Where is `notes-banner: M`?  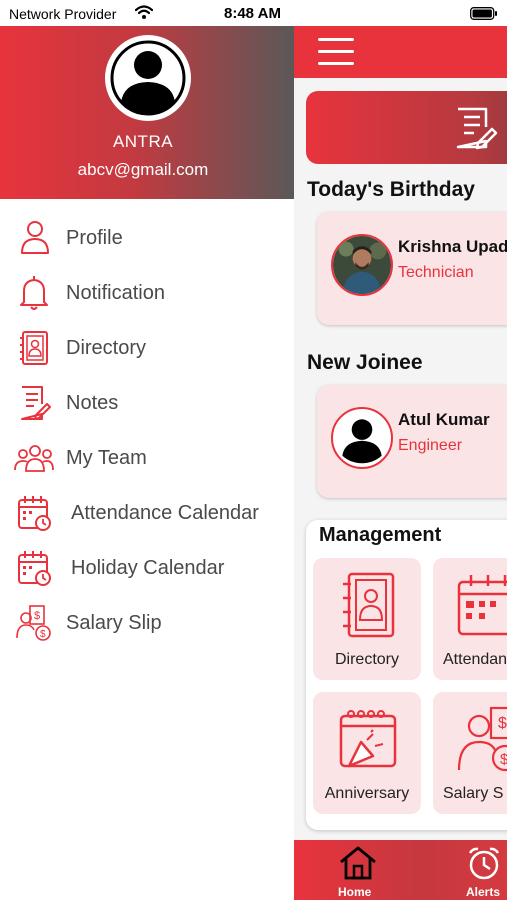 notes-banner: M is located at coordinates (406, 127).